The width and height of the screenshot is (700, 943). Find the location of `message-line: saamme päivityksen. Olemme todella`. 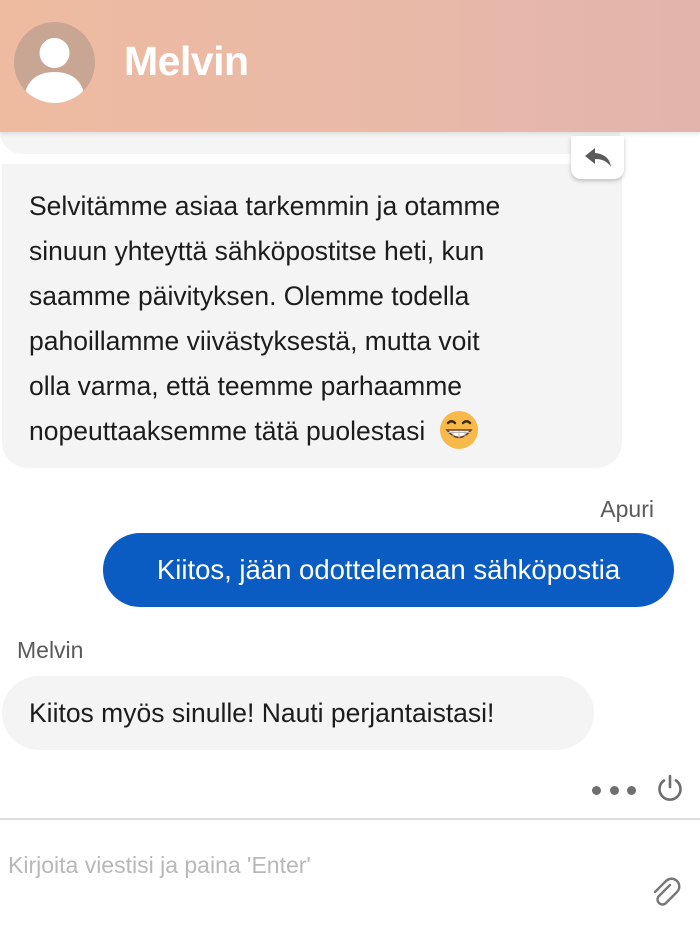

message-line: saamme päivityksen. Olemme todella is located at coordinates (249, 296).